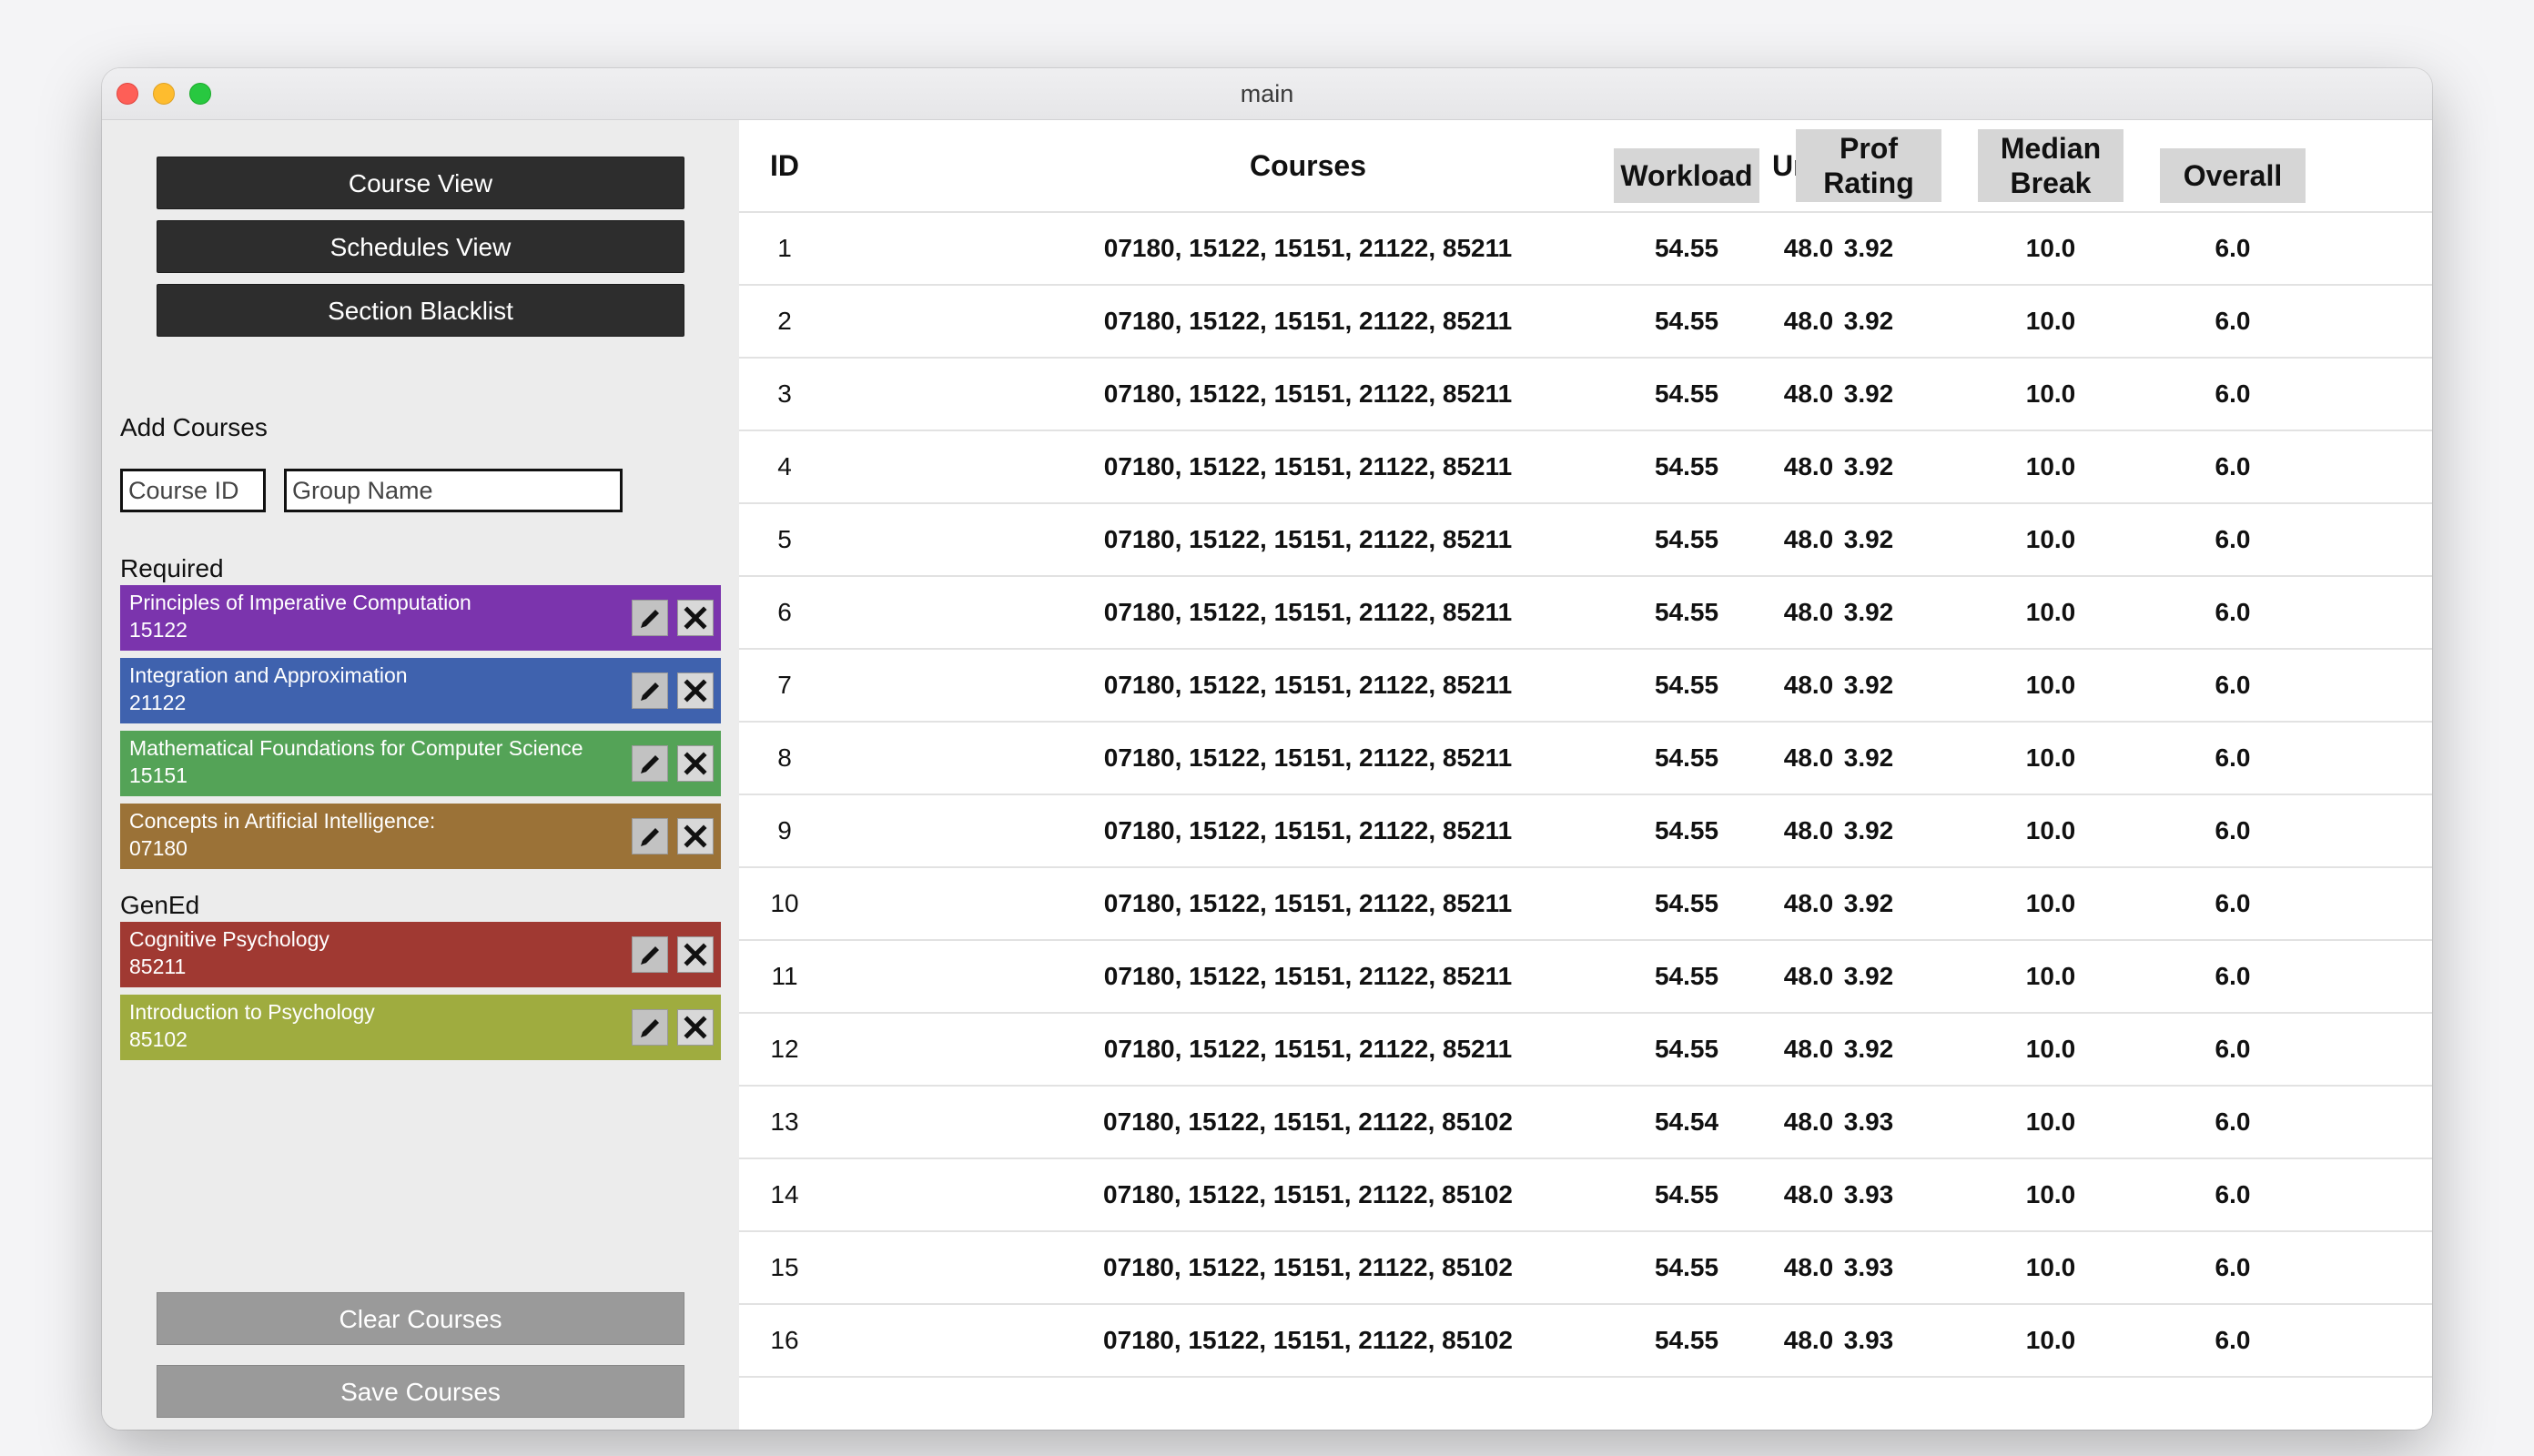 Image resolution: width=2534 pixels, height=1456 pixels. Describe the element at coordinates (421, 183) in the screenshot. I see `course-view-button: Course View` at that location.